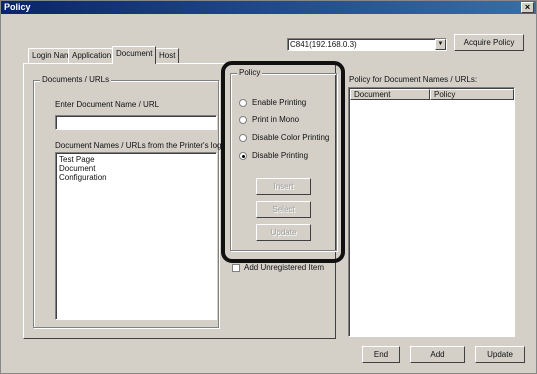 This screenshot has height=374, width=537. Describe the element at coordinates (136, 122) in the screenshot. I see `document-name-input` at that location.